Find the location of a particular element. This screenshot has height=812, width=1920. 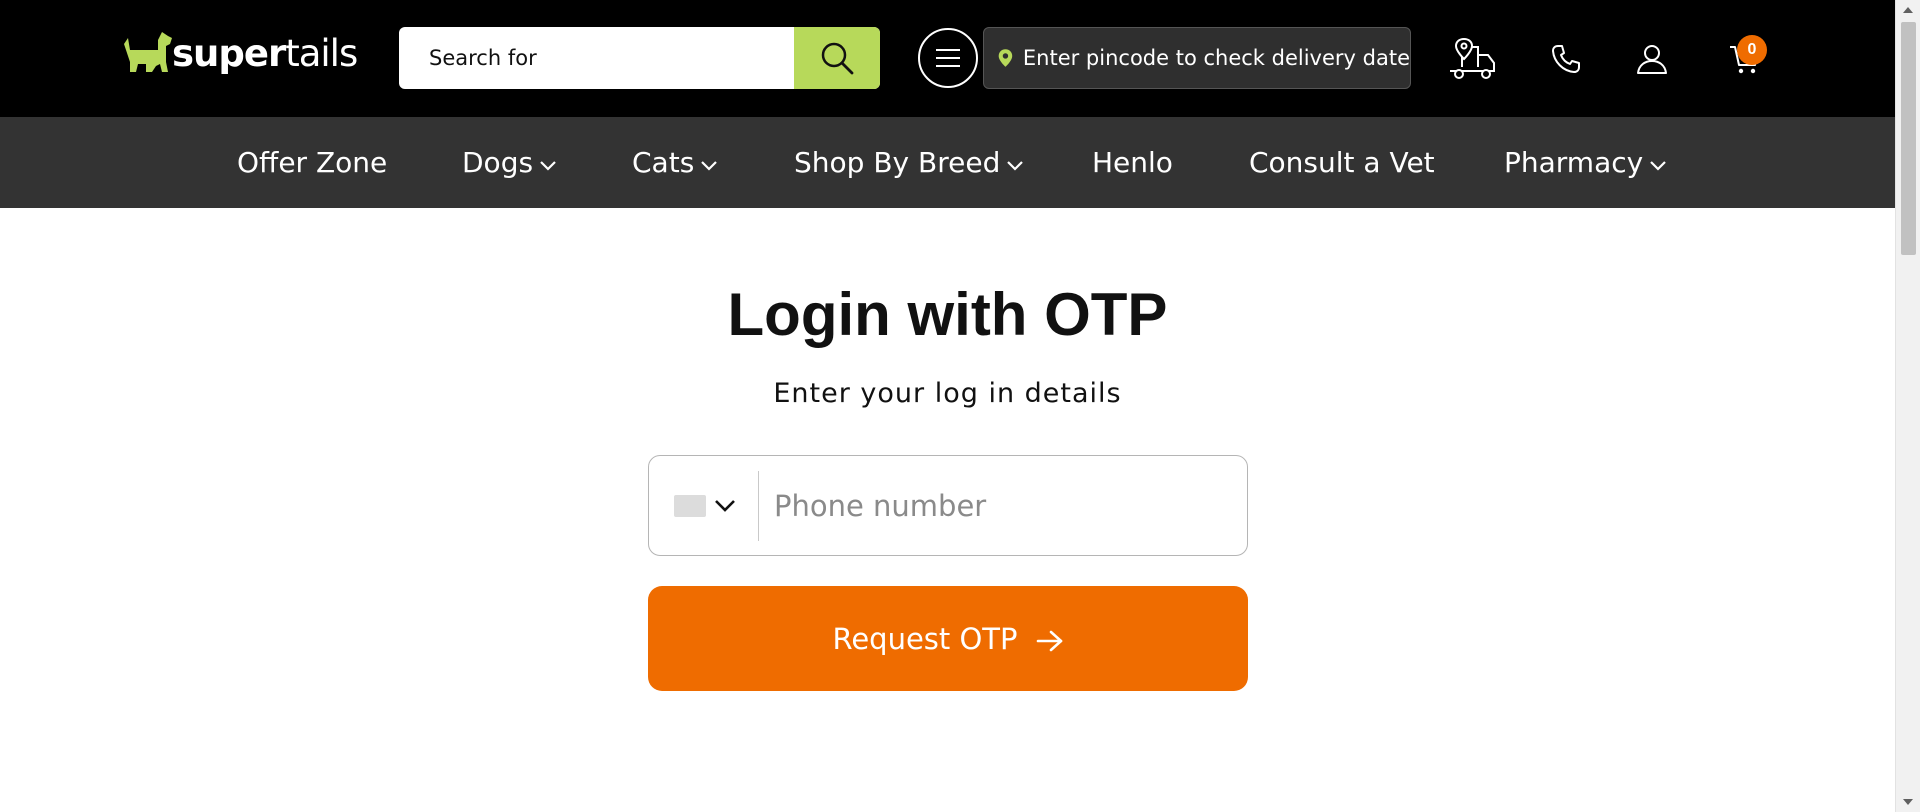

nav-item-henlo: Henlo is located at coordinates (1132, 162).